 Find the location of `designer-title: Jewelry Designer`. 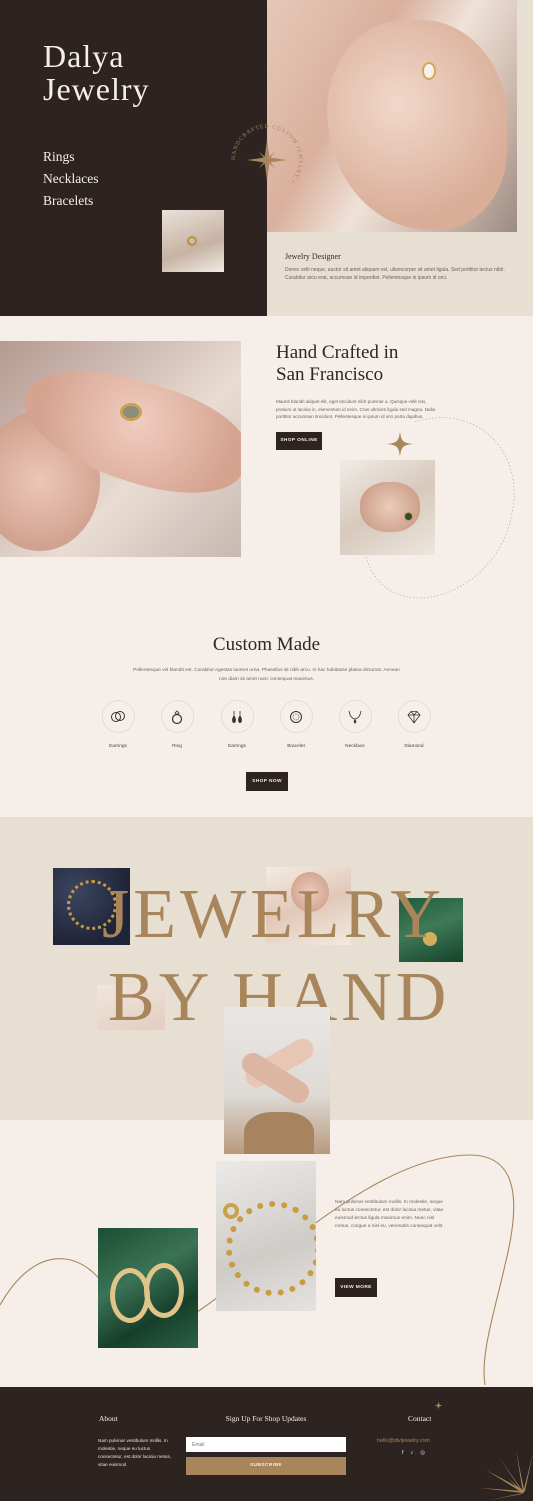

designer-title: Jewelry Designer is located at coordinates (313, 256).